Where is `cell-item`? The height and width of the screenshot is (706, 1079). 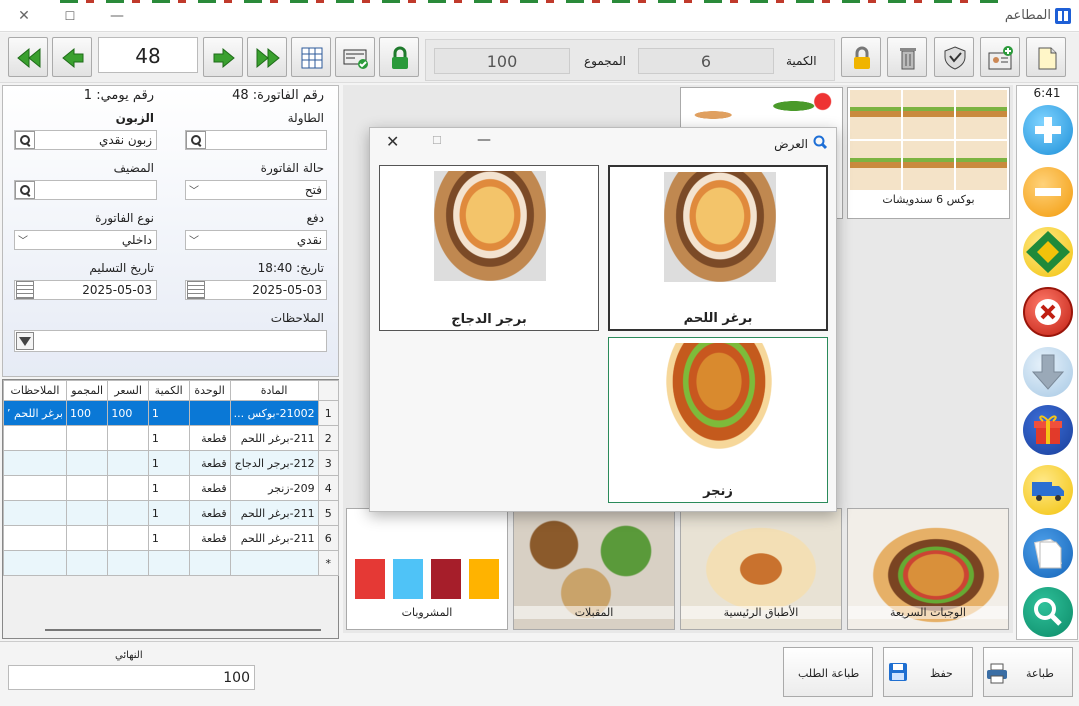 cell-item is located at coordinates (274, 563).